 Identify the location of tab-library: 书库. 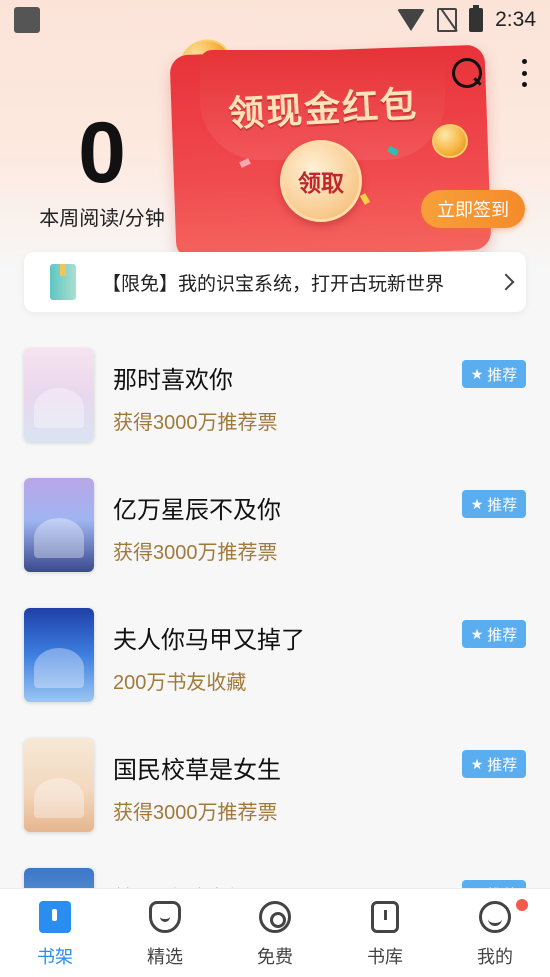
(385, 933).